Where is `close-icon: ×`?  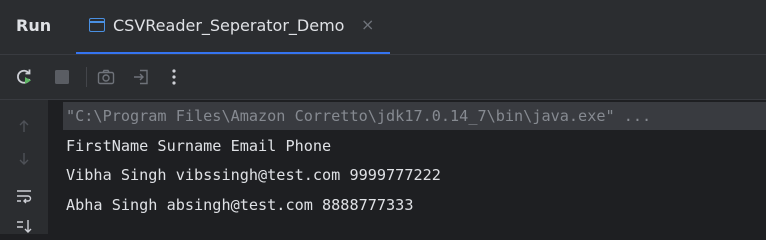 close-icon: × is located at coordinates (367, 24).